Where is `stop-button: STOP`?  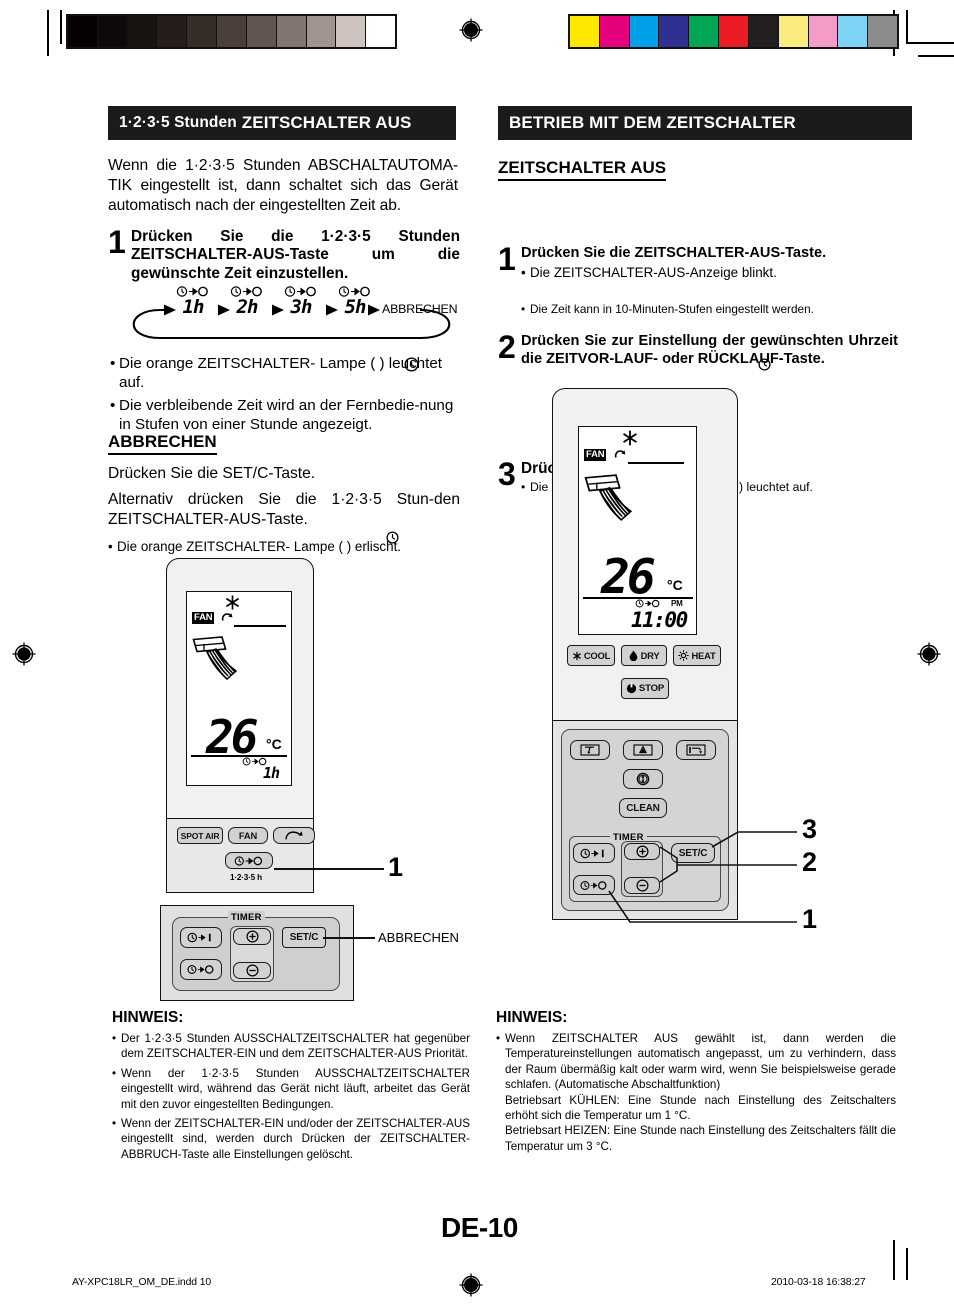 stop-button: STOP is located at coordinates (645, 688).